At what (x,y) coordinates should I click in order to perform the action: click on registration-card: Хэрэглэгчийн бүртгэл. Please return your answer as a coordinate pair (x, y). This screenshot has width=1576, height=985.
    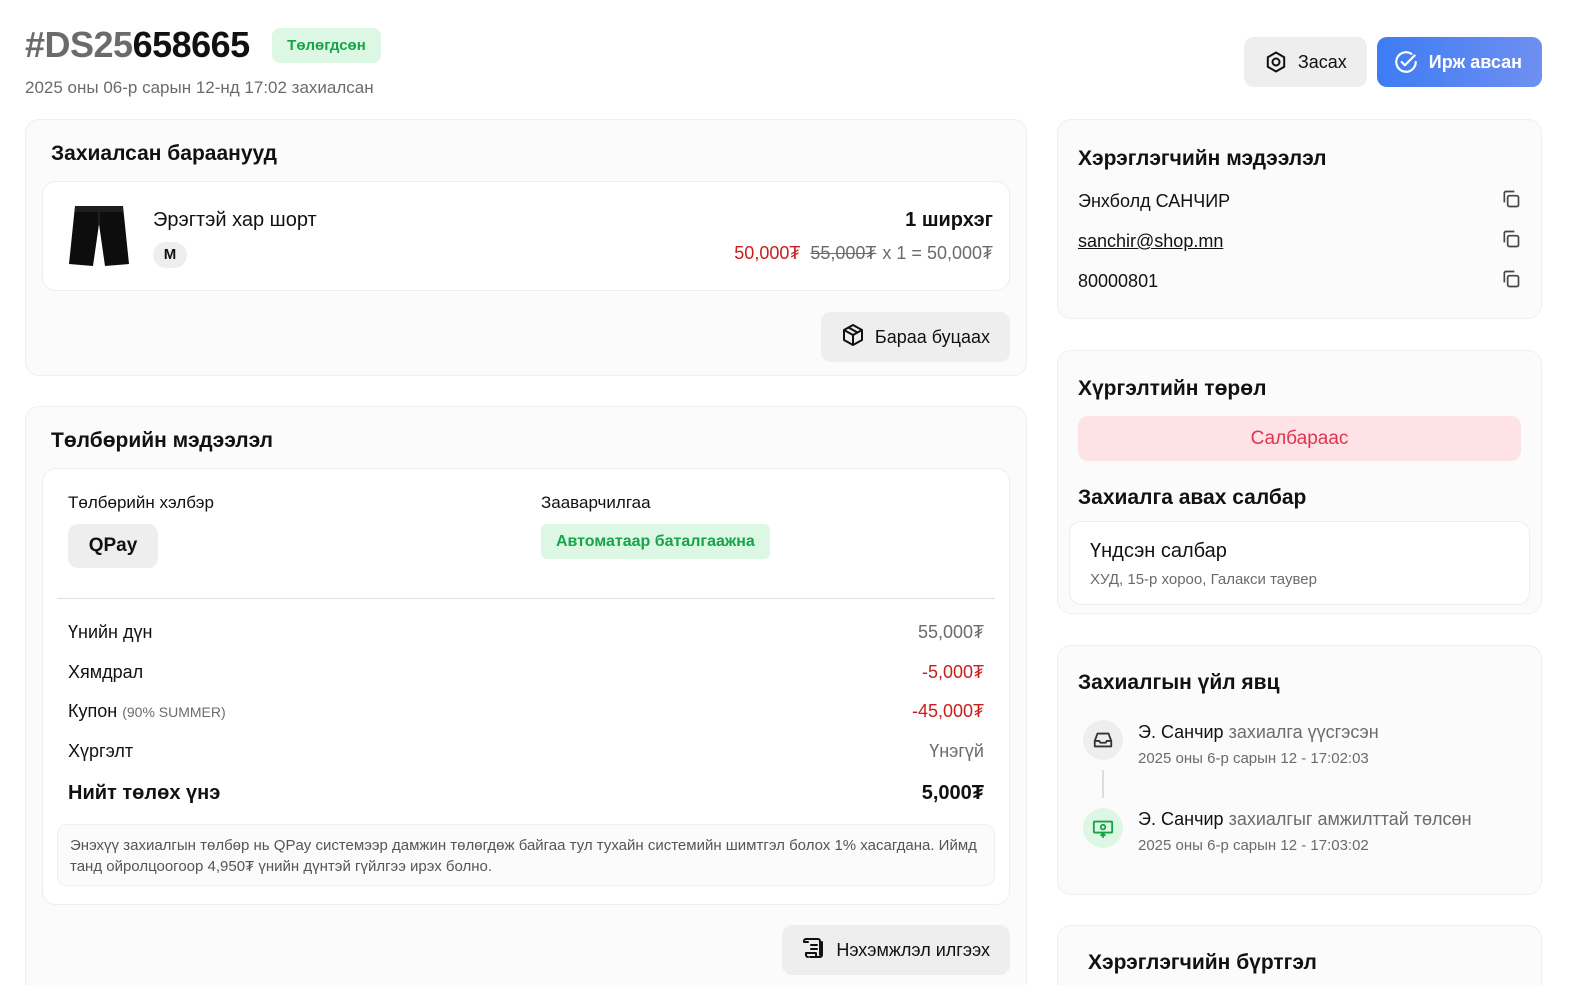
    Looking at the image, I should click on (1299, 955).